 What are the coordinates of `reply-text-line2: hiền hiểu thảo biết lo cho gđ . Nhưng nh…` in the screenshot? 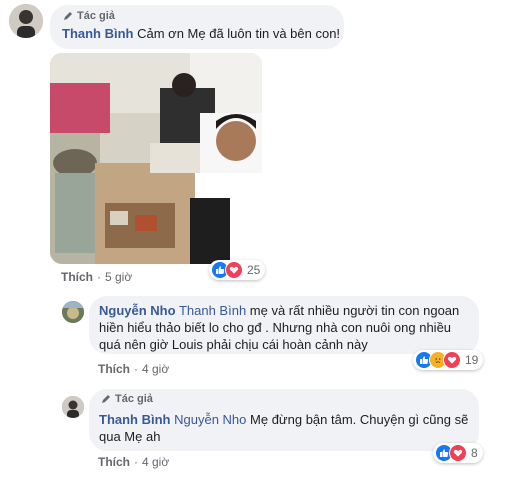 It's located at (275, 327).